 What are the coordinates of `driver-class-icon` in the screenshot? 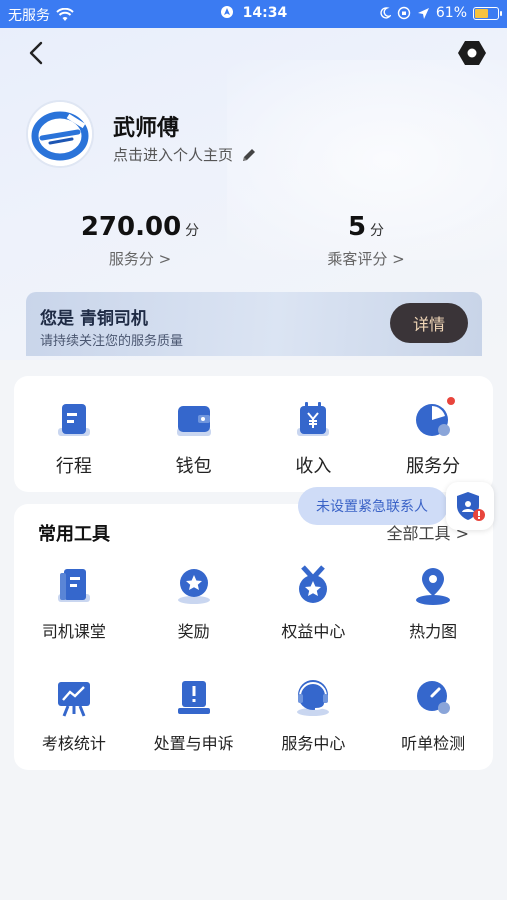 It's located at (73, 585).